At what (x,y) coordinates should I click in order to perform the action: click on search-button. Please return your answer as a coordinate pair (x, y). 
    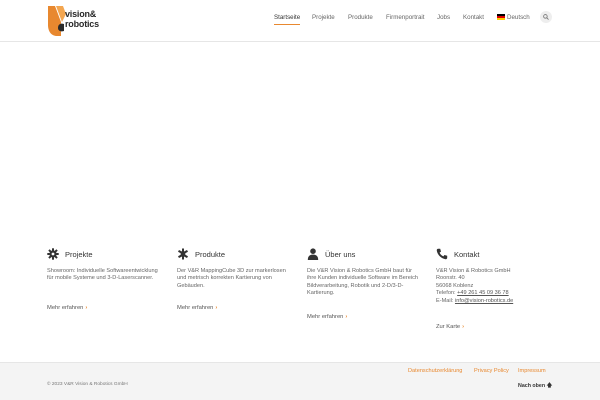
    Looking at the image, I should click on (546, 17).